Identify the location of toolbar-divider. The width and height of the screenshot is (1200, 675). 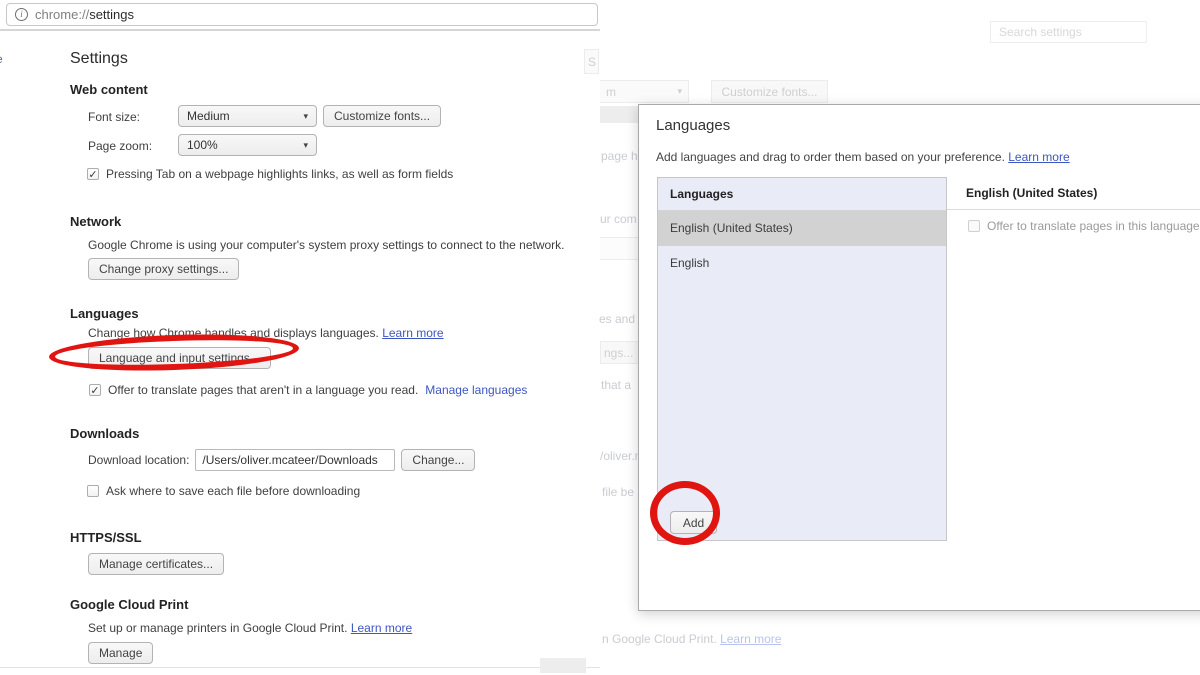
(300, 30).